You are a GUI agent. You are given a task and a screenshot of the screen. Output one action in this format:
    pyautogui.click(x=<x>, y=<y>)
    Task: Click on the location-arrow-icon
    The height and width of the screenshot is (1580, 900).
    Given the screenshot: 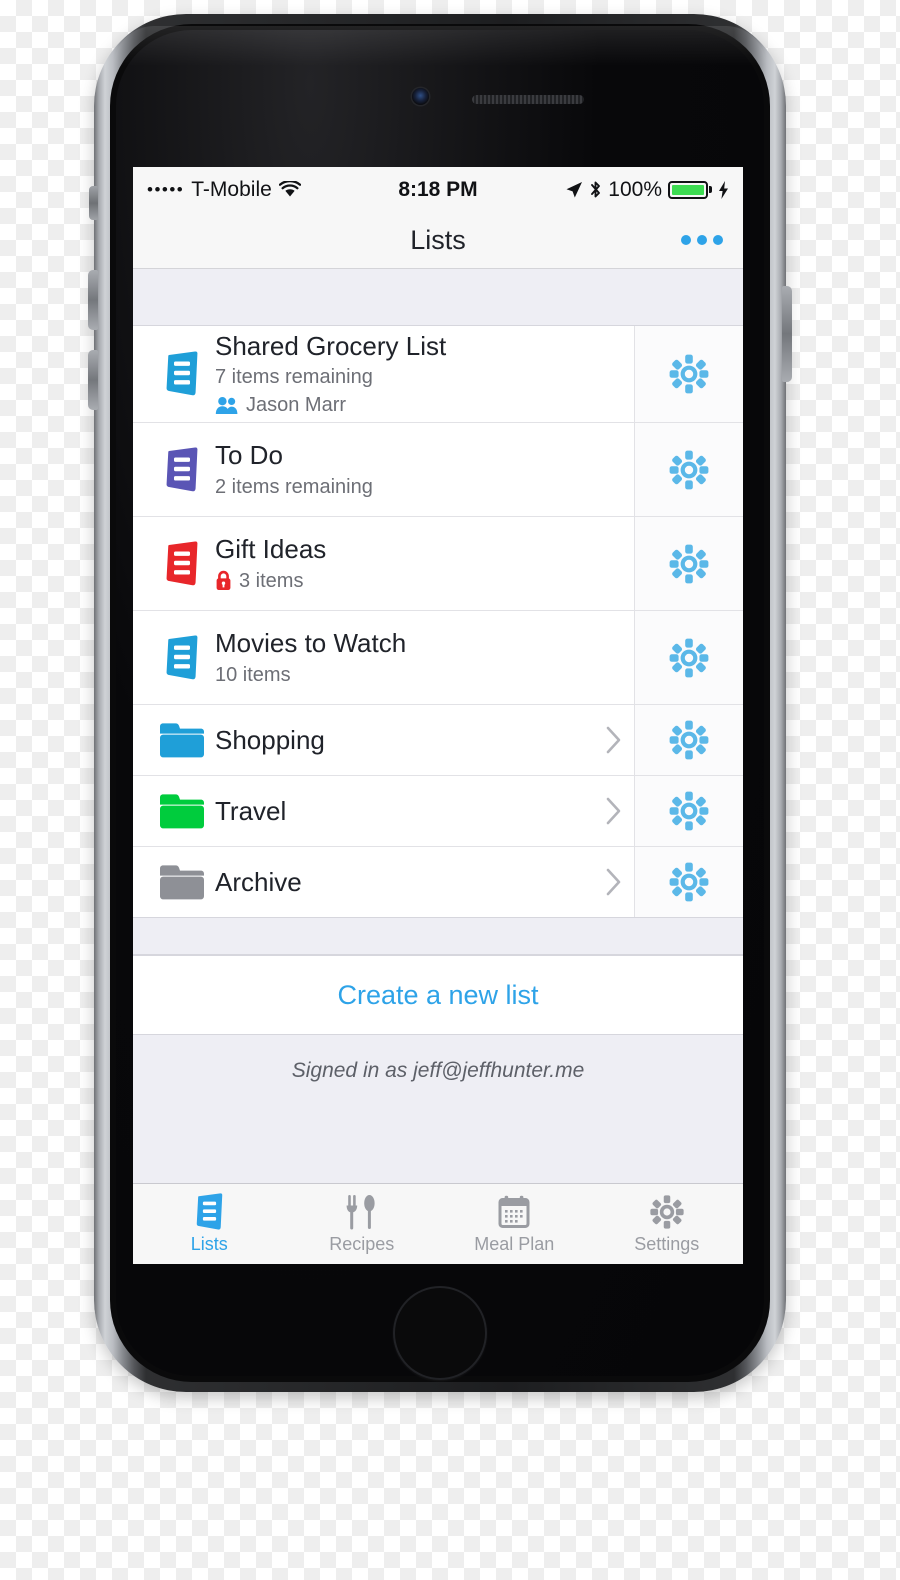 What is the action you would take?
    pyautogui.click(x=574, y=190)
    